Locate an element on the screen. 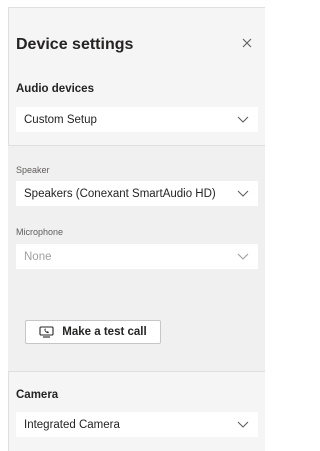  audio-devices-value: Custom Setup is located at coordinates (60, 119).